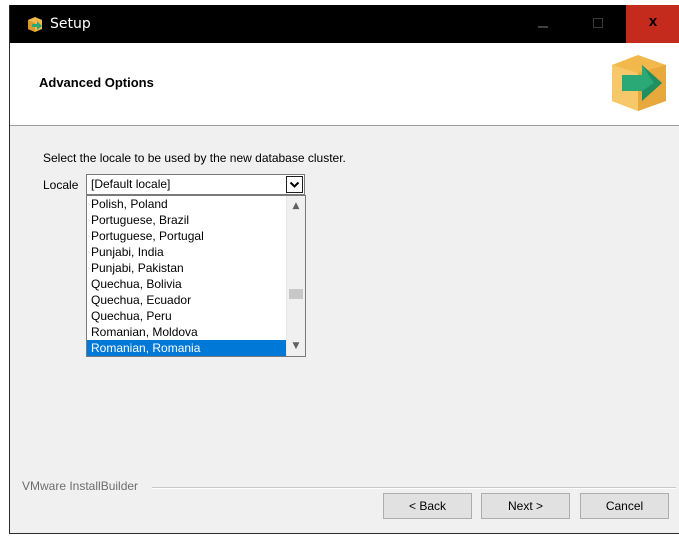 Image resolution: width=679 pixels, height=538 pixels. I want to click on minimize-icon, so click(543, 27).